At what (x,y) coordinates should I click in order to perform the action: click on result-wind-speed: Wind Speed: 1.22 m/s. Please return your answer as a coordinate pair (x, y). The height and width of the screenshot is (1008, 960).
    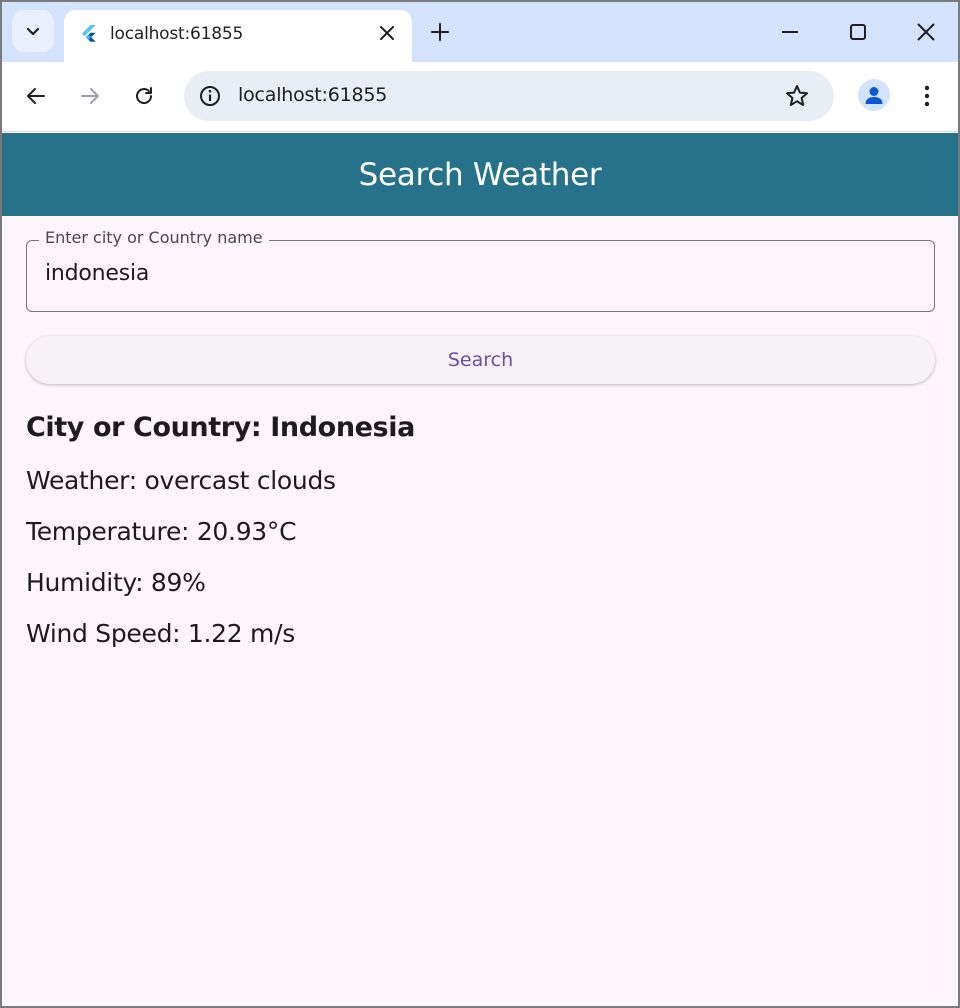
    Looking at the image, I should click on (160, 633).